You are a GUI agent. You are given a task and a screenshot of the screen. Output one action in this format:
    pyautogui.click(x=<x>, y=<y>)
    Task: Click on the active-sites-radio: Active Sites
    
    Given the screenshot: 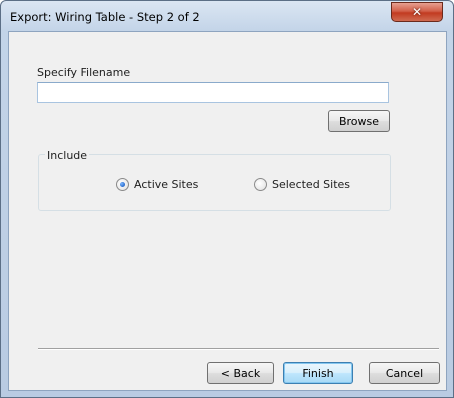 What is the action you would take?
    pyautogui.click(x=157, y=184)
    